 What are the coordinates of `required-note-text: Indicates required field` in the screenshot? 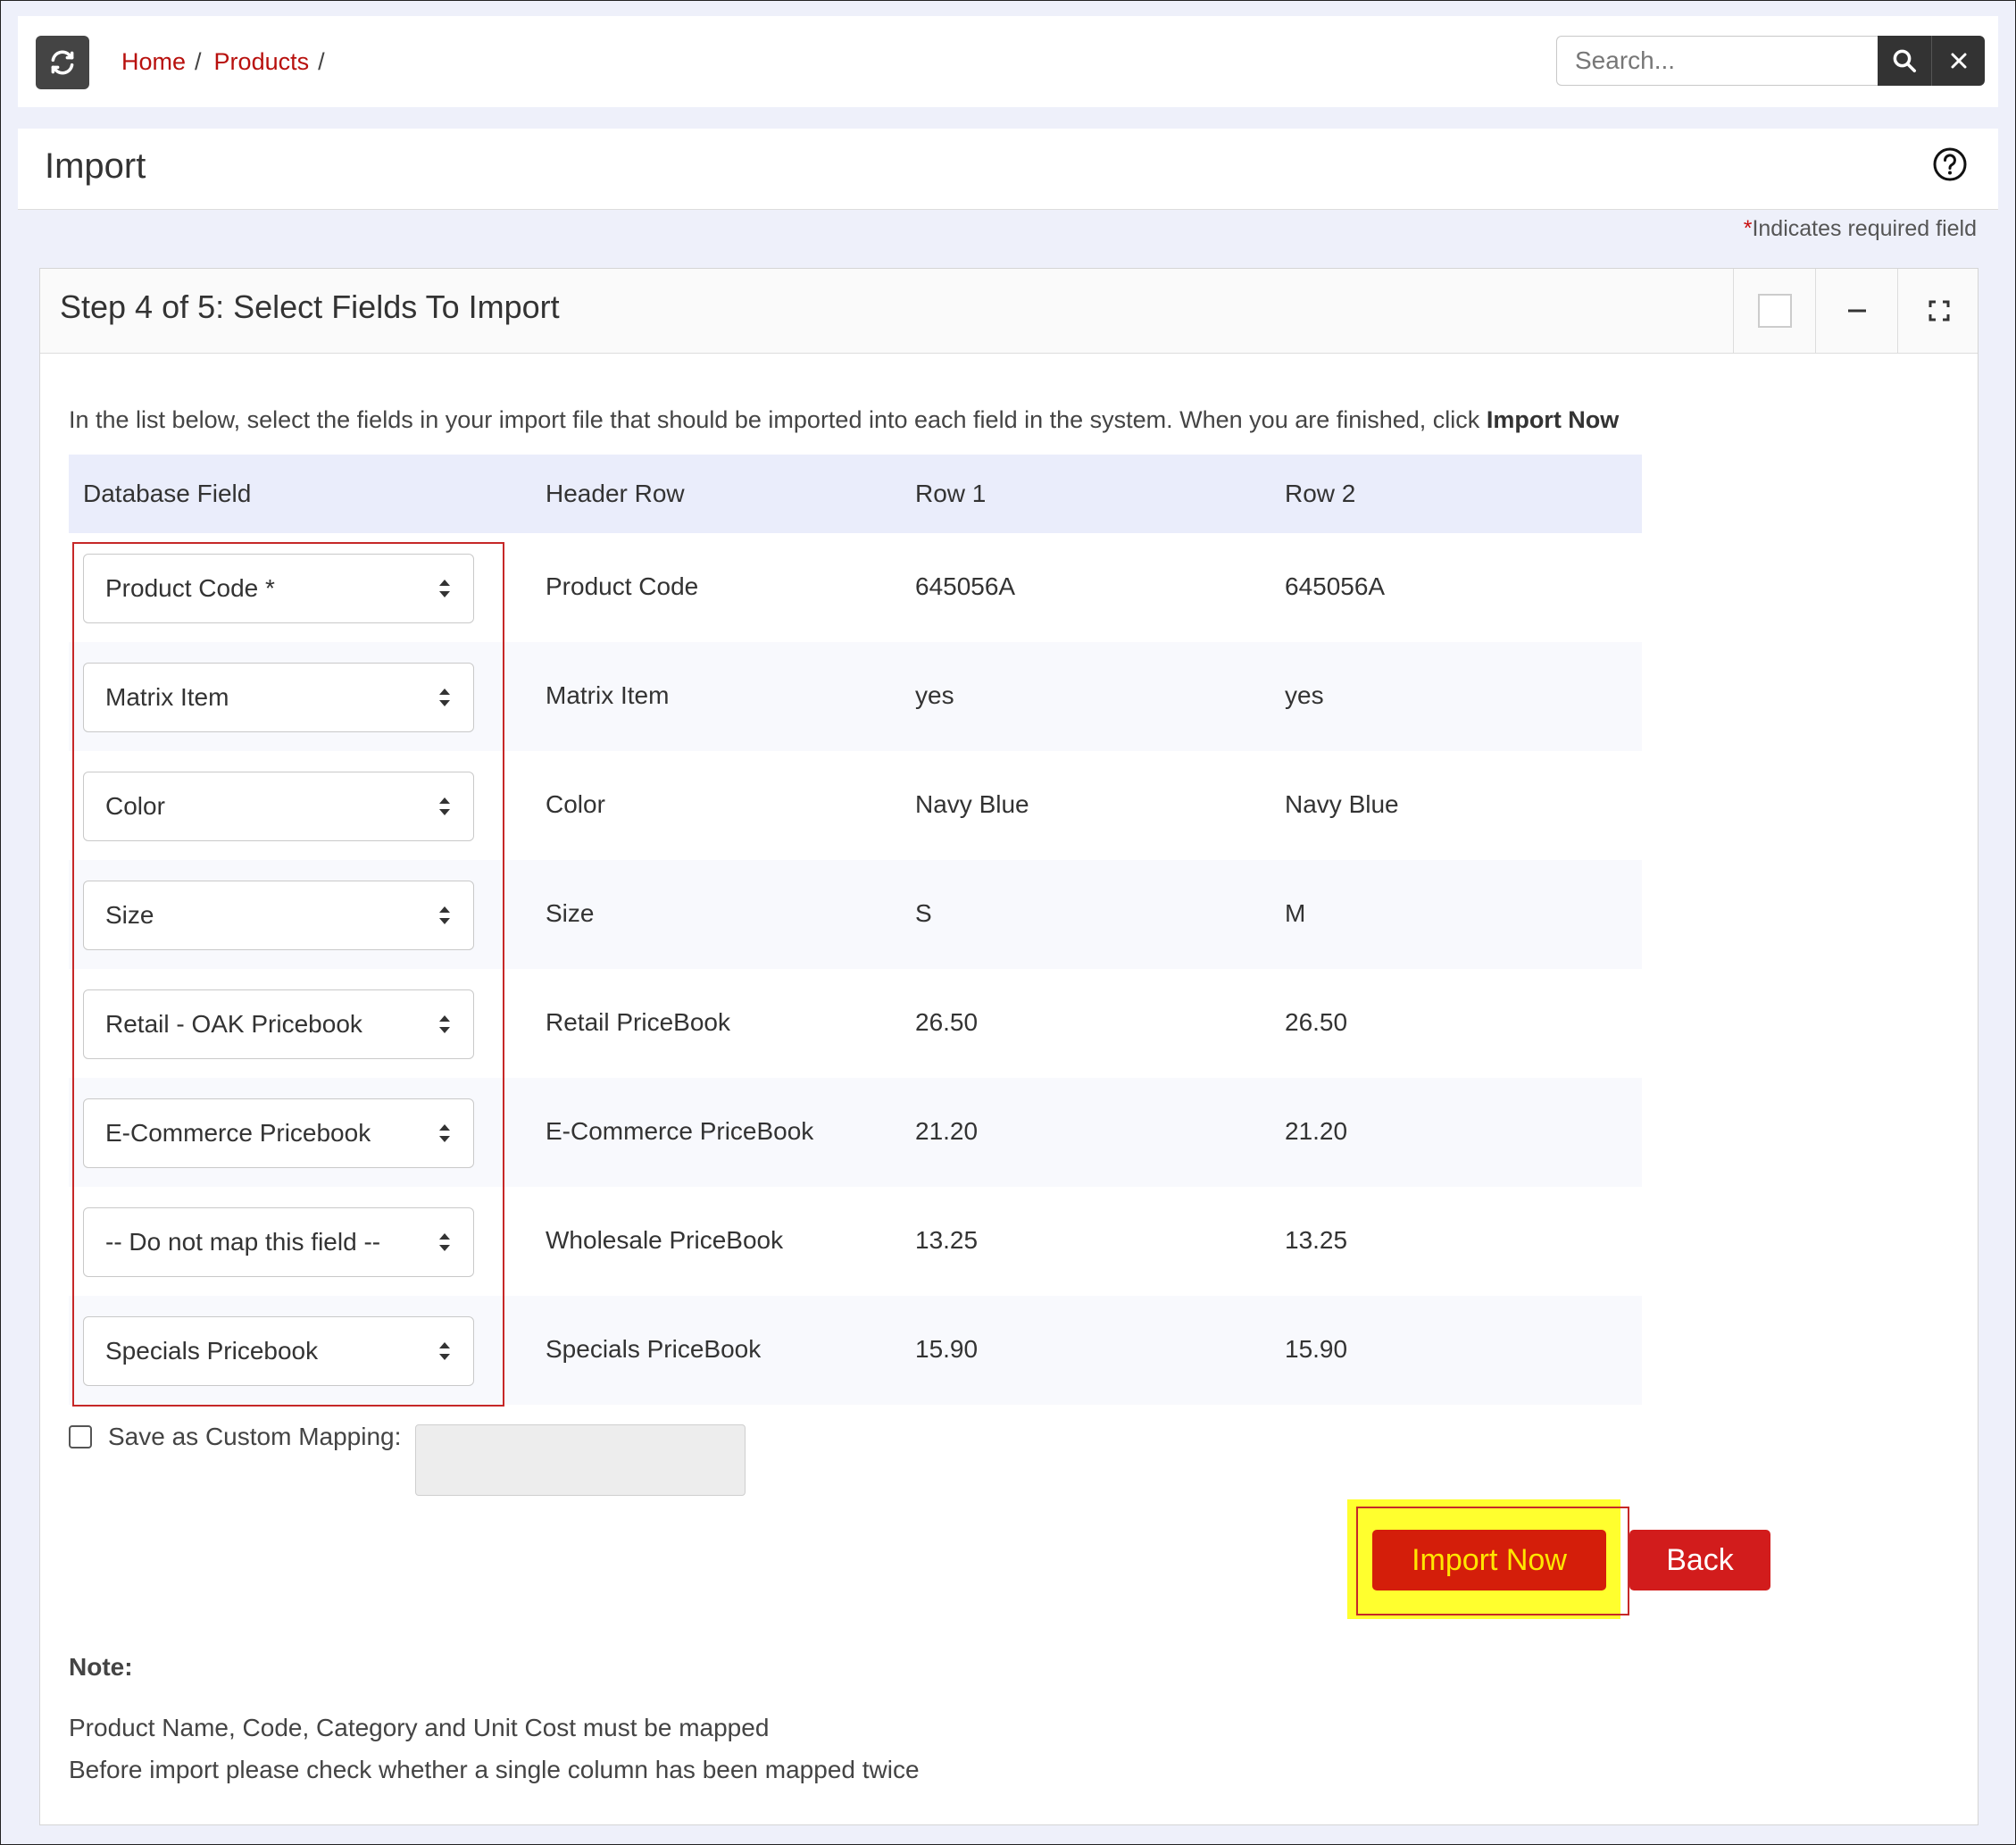 It's located at (1864, 228).